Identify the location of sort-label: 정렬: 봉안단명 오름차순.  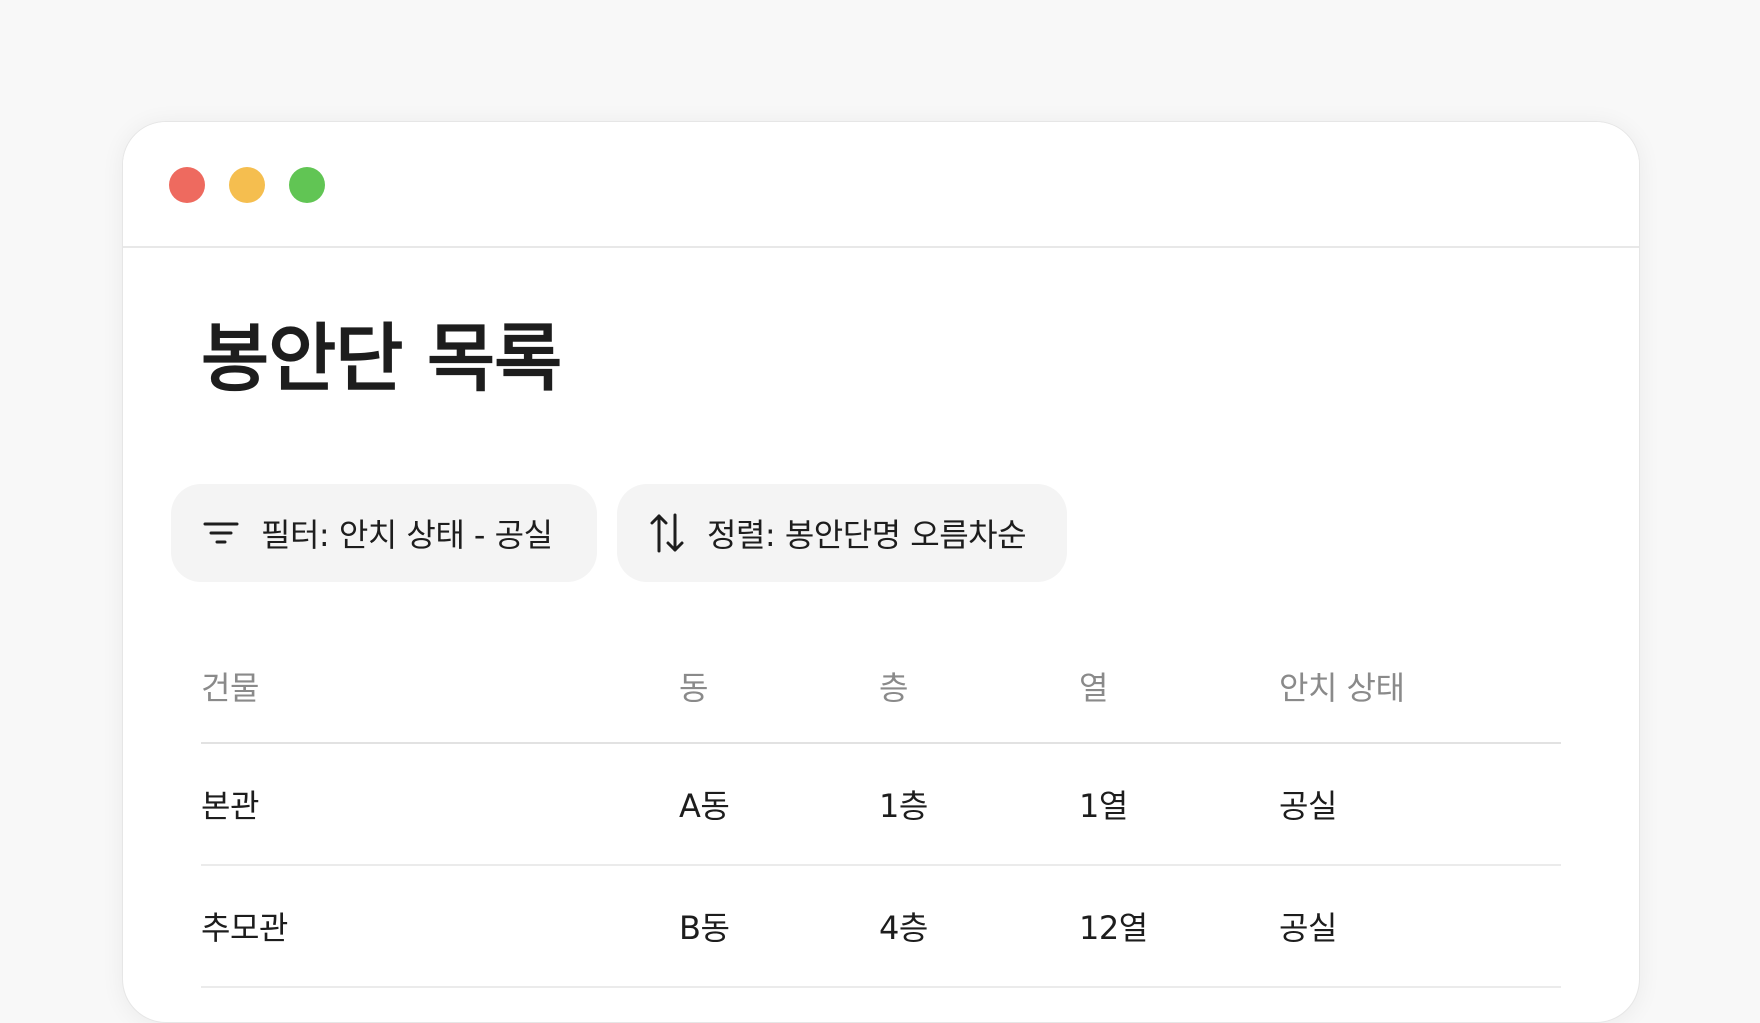
(867, 535).